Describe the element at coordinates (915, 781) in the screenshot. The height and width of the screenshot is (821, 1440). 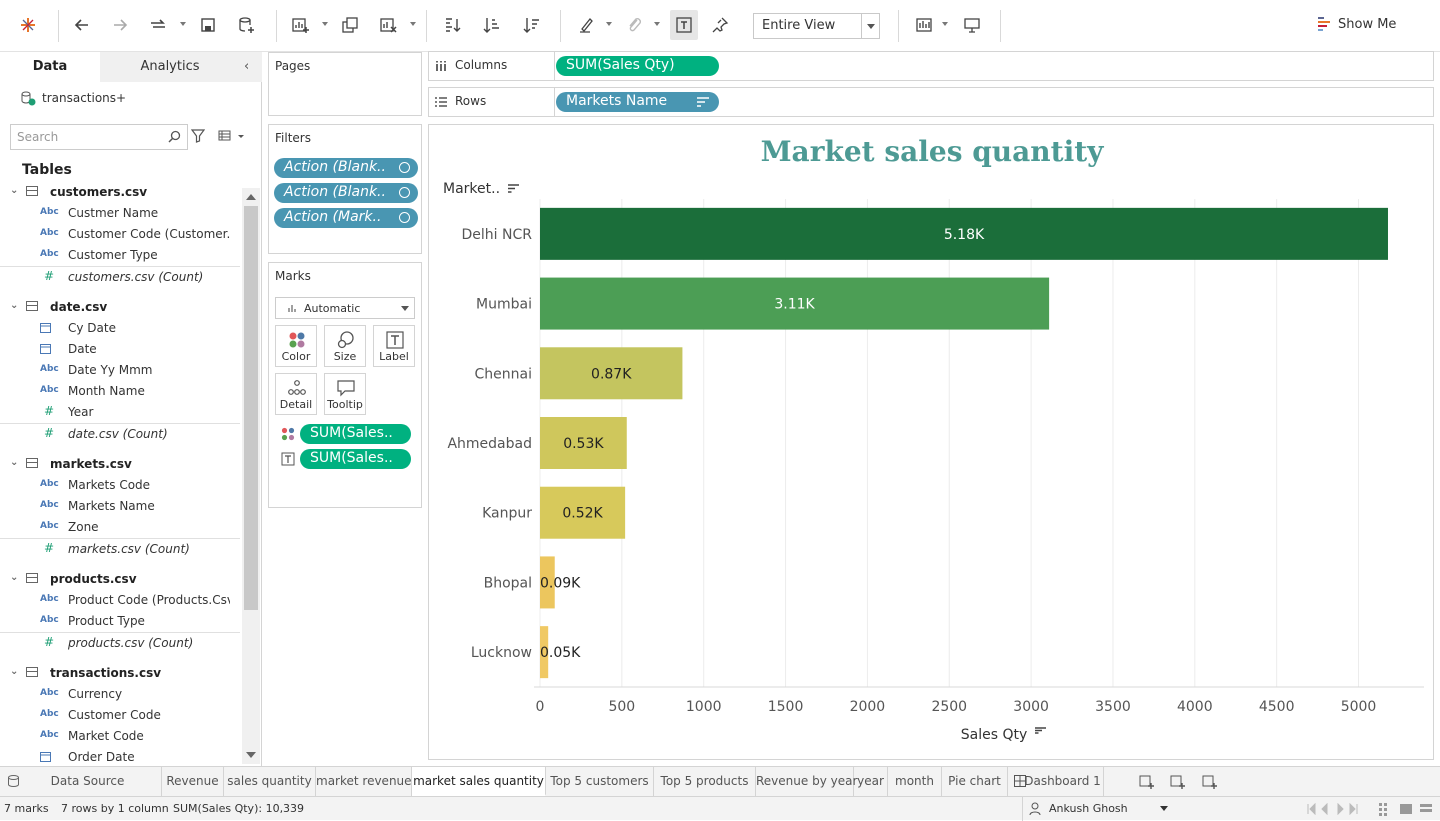
I see `sheet-tab: month` at that location.